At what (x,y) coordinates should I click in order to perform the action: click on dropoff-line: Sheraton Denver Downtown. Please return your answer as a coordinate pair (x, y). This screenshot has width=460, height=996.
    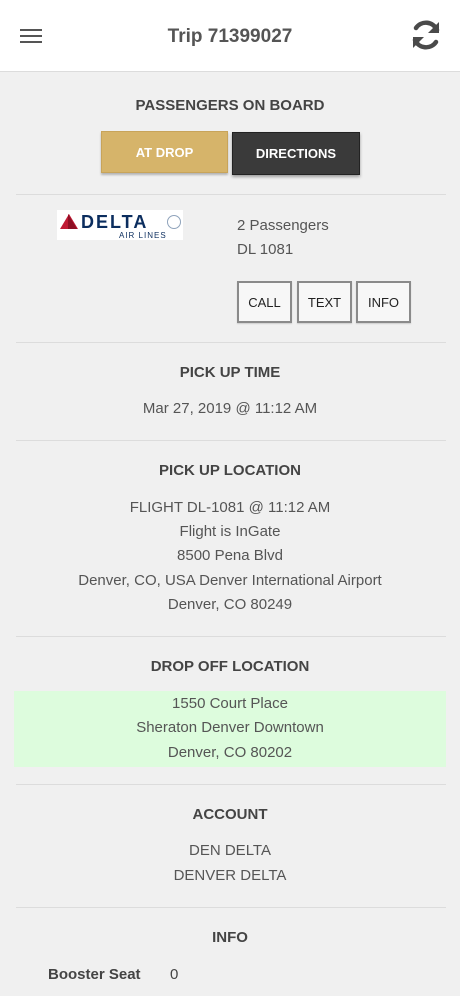
    Looking at the image, I should click on (230, 727).